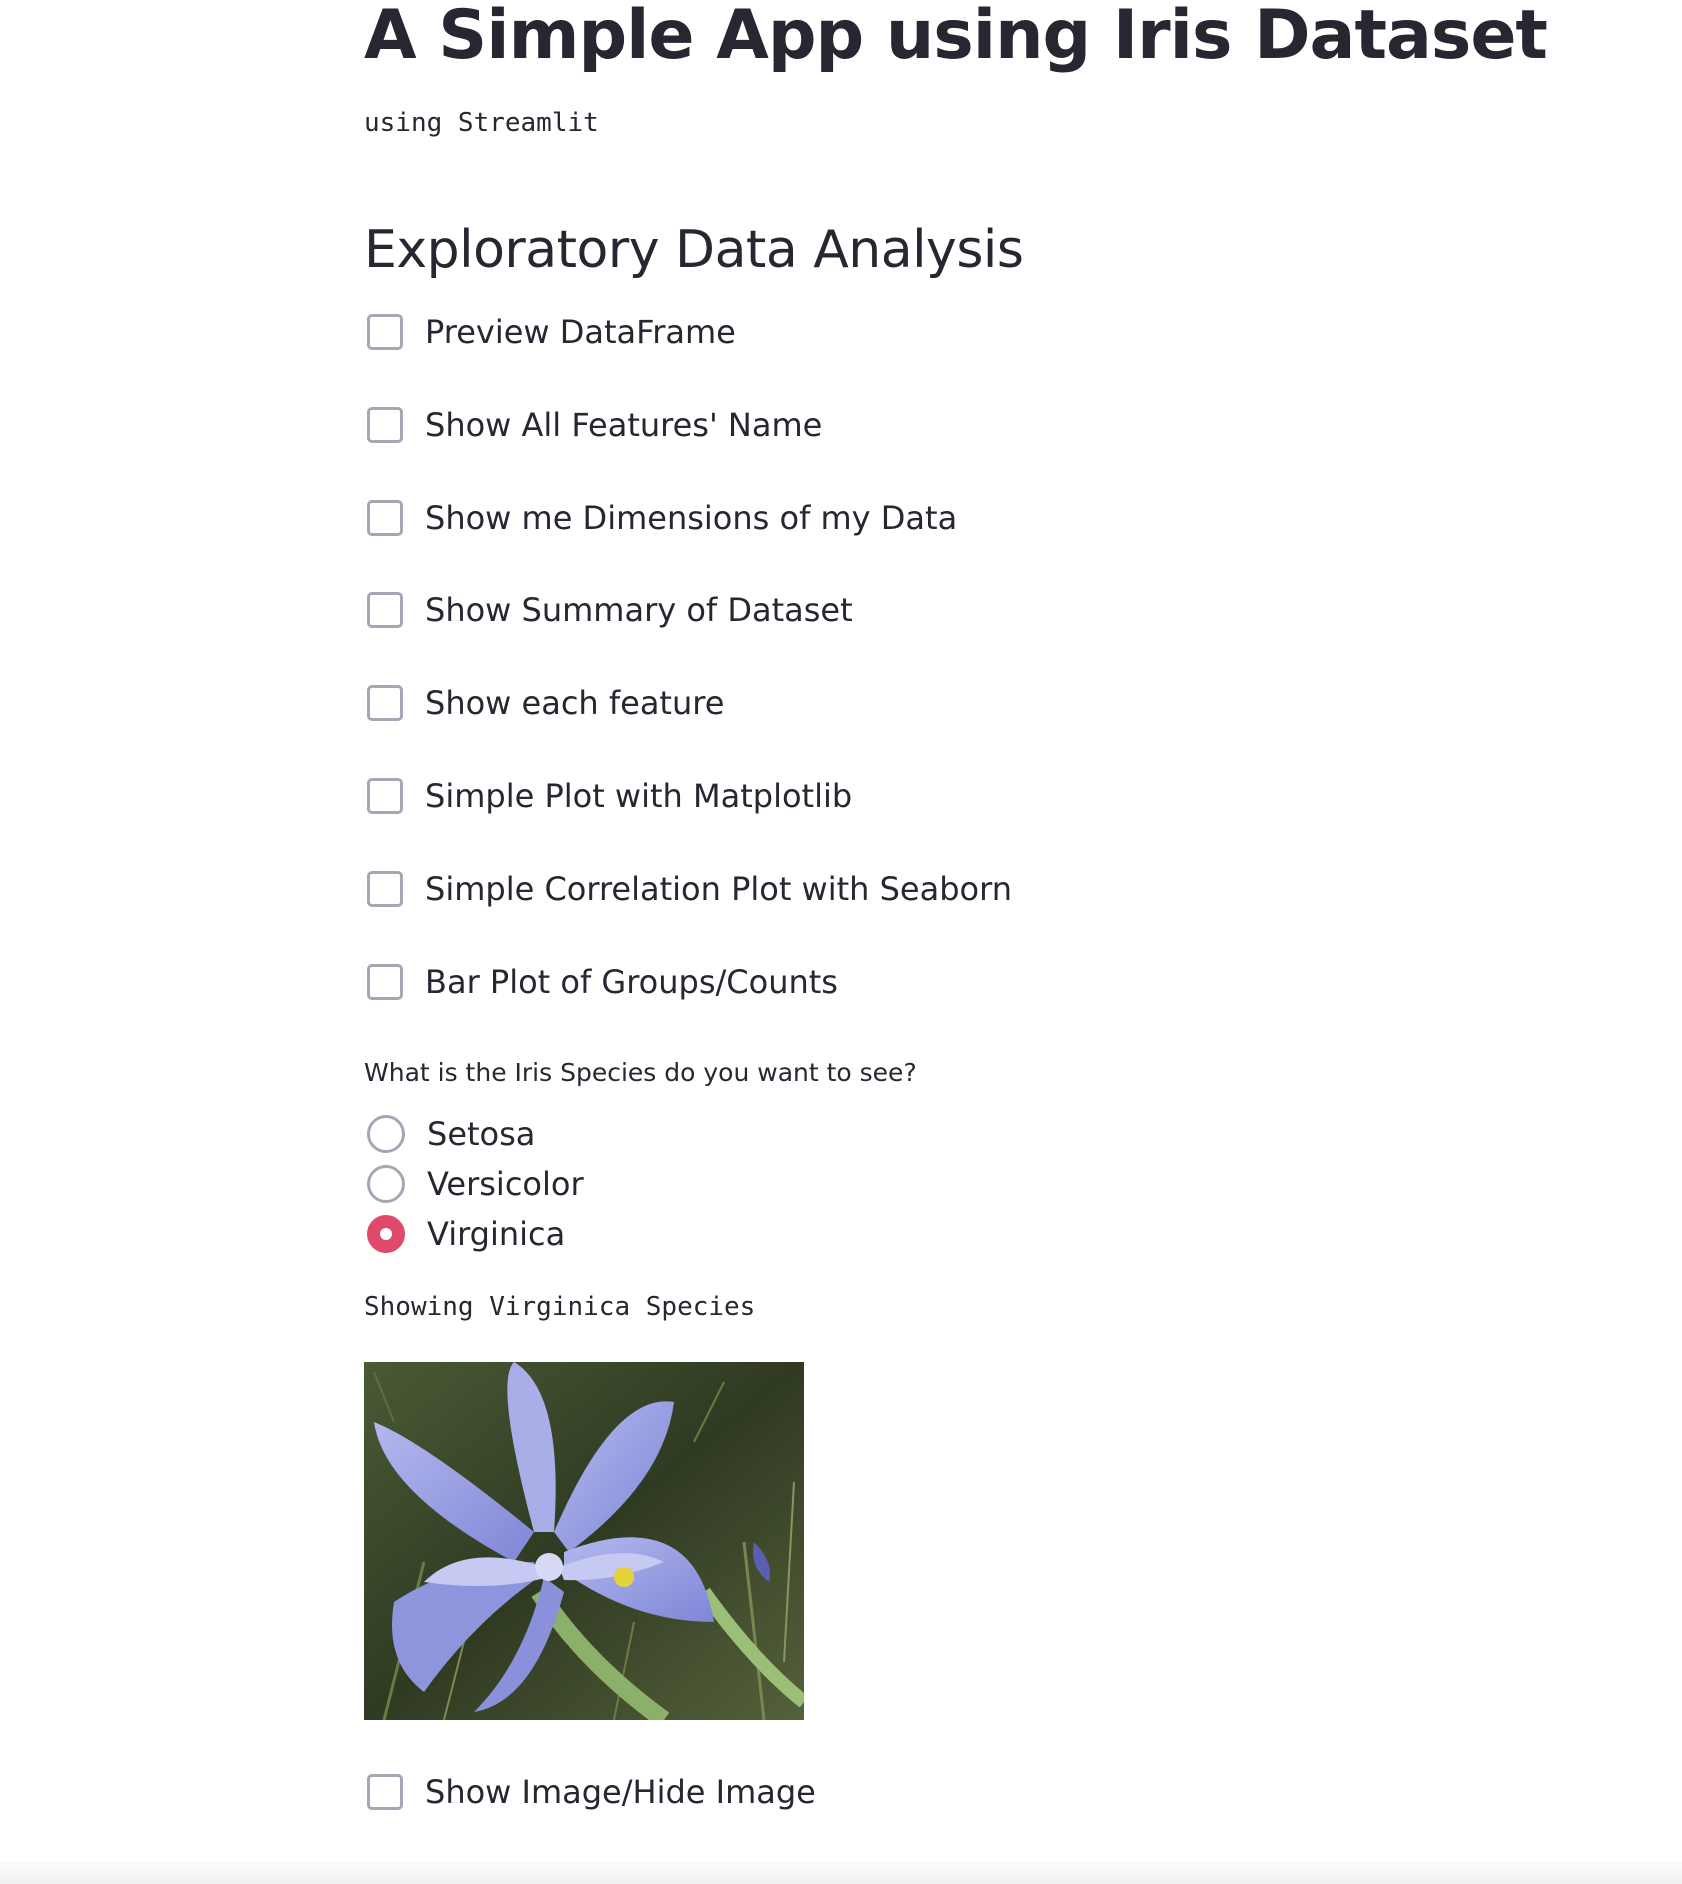  What do you see at coordinates (386, 1234) in the screenshot?
I see `radio-circle-selected` at bounding box center [386, 1234].